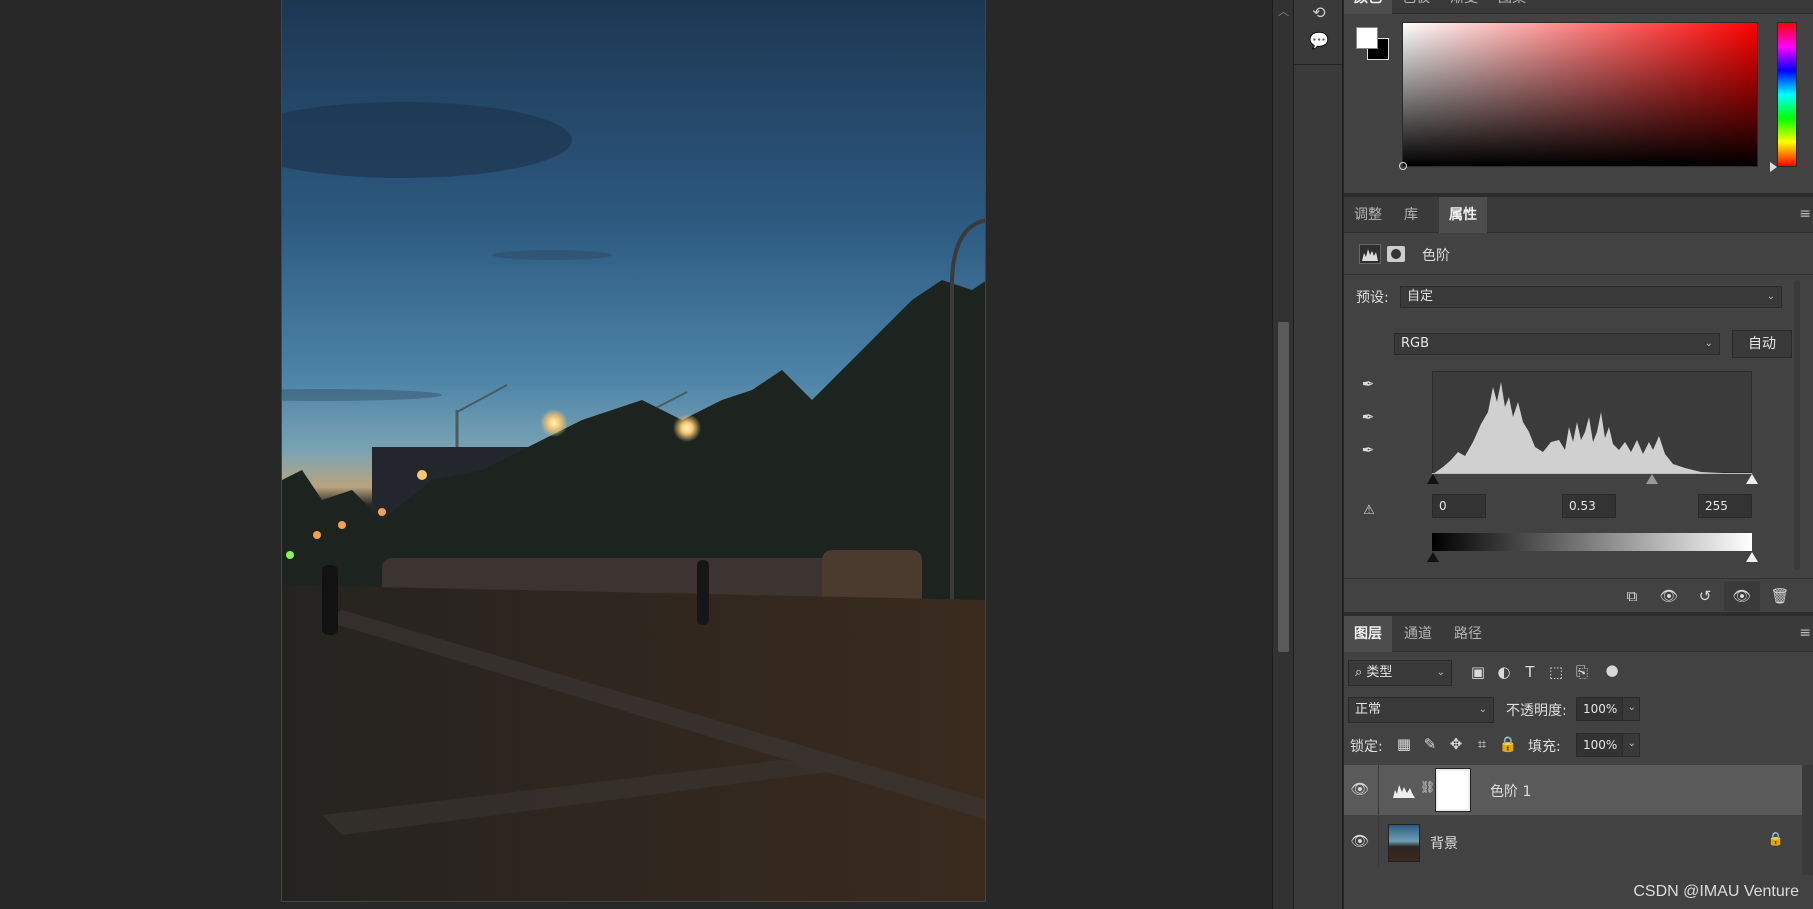  Describe the element at coordinates (1536, 711) in the screenshot. I see `opacity-label: 不透明度:` at that location.